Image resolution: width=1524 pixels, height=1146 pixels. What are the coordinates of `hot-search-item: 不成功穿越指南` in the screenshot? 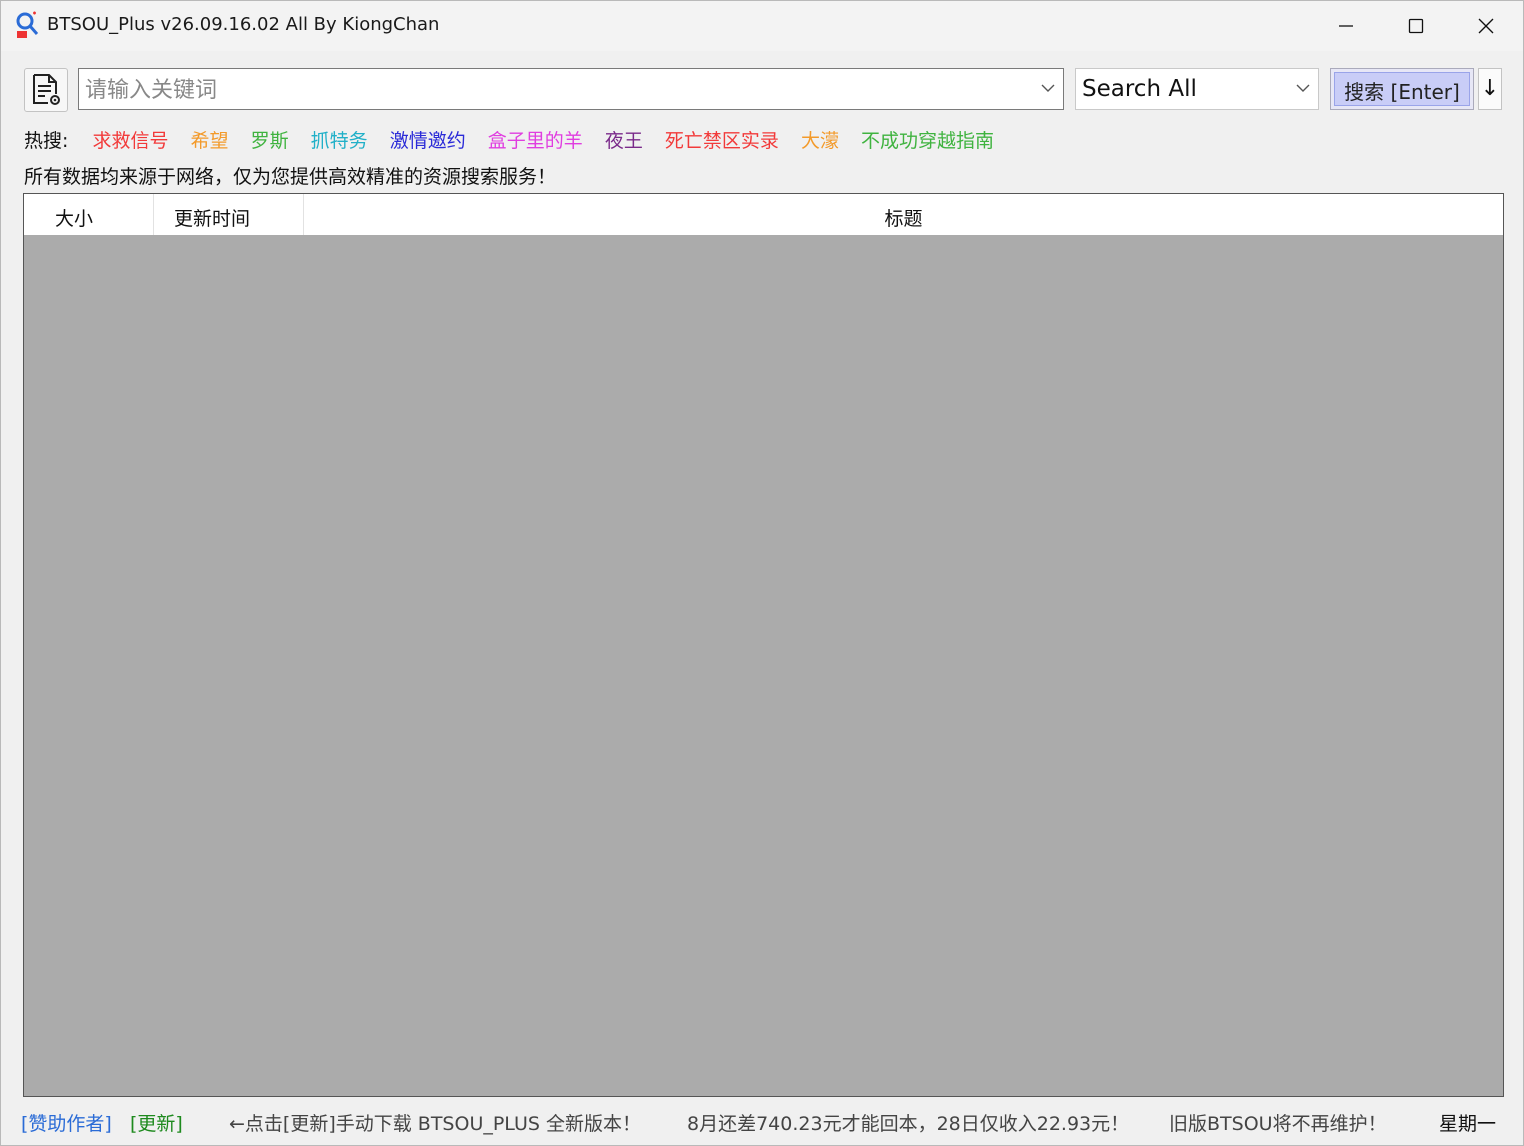 It's located at (927, 141).